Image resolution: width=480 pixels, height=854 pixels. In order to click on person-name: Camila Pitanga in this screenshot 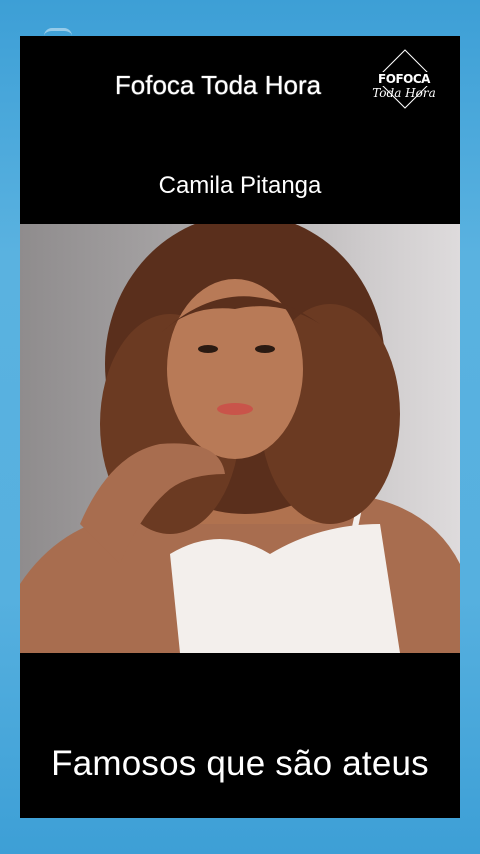, I will do `click(240, 185)`.